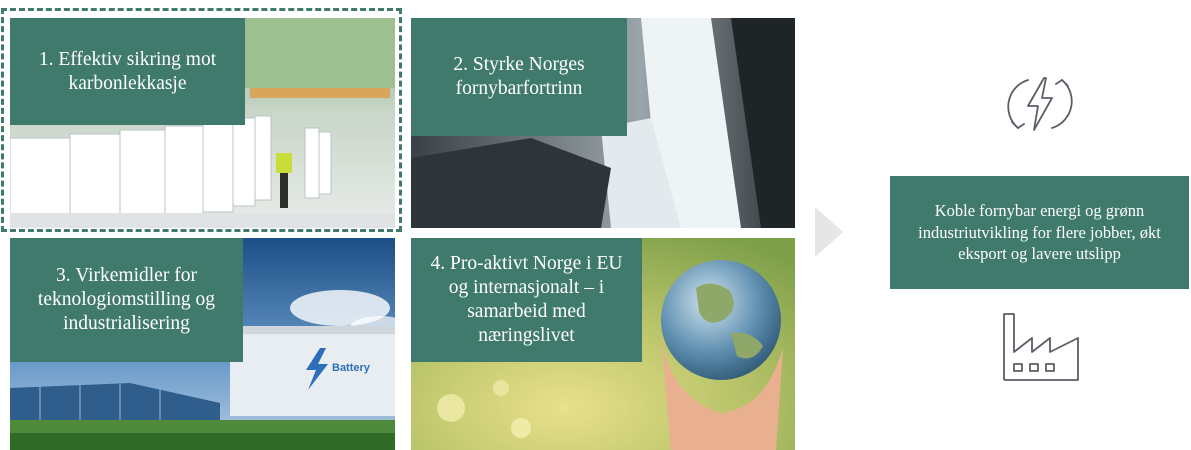 The width and height of the screenshot is (1191, 450). I want to click on chevron-right-icon, so click(829, 232).